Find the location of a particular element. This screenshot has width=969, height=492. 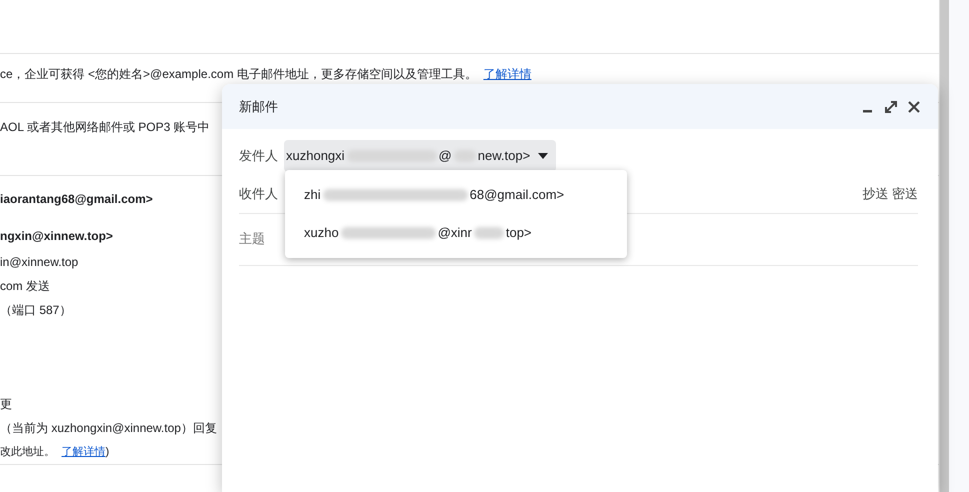

field-label: 发件人 is located at coordinates (258, 155).